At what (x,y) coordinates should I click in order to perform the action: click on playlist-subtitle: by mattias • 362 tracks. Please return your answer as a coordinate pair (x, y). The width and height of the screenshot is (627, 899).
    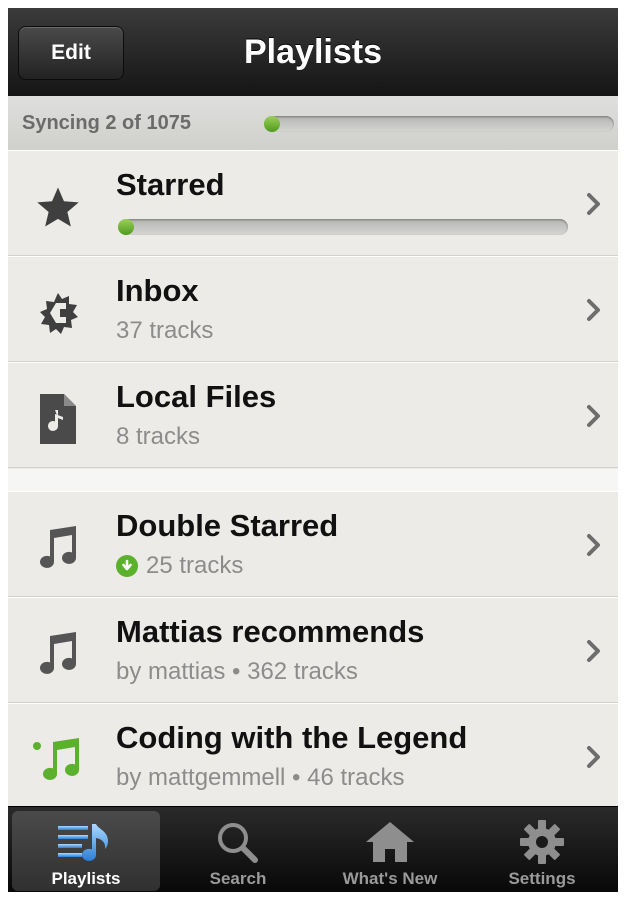
    Looking at the image, I should click on (237, 671).